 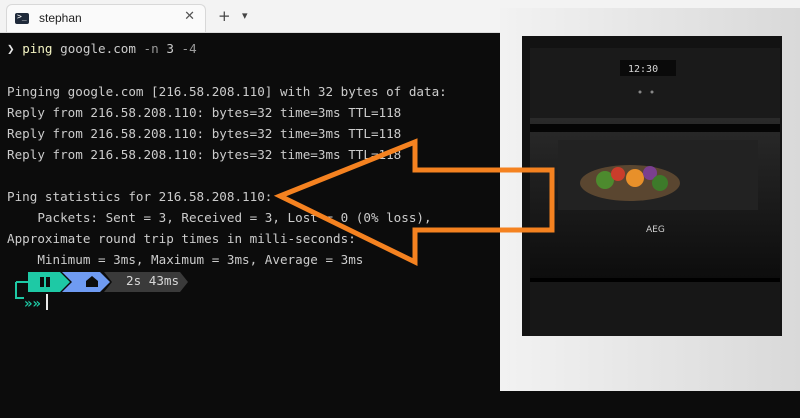 I want to click on annotation-arrow, so click(x=414, y=202).